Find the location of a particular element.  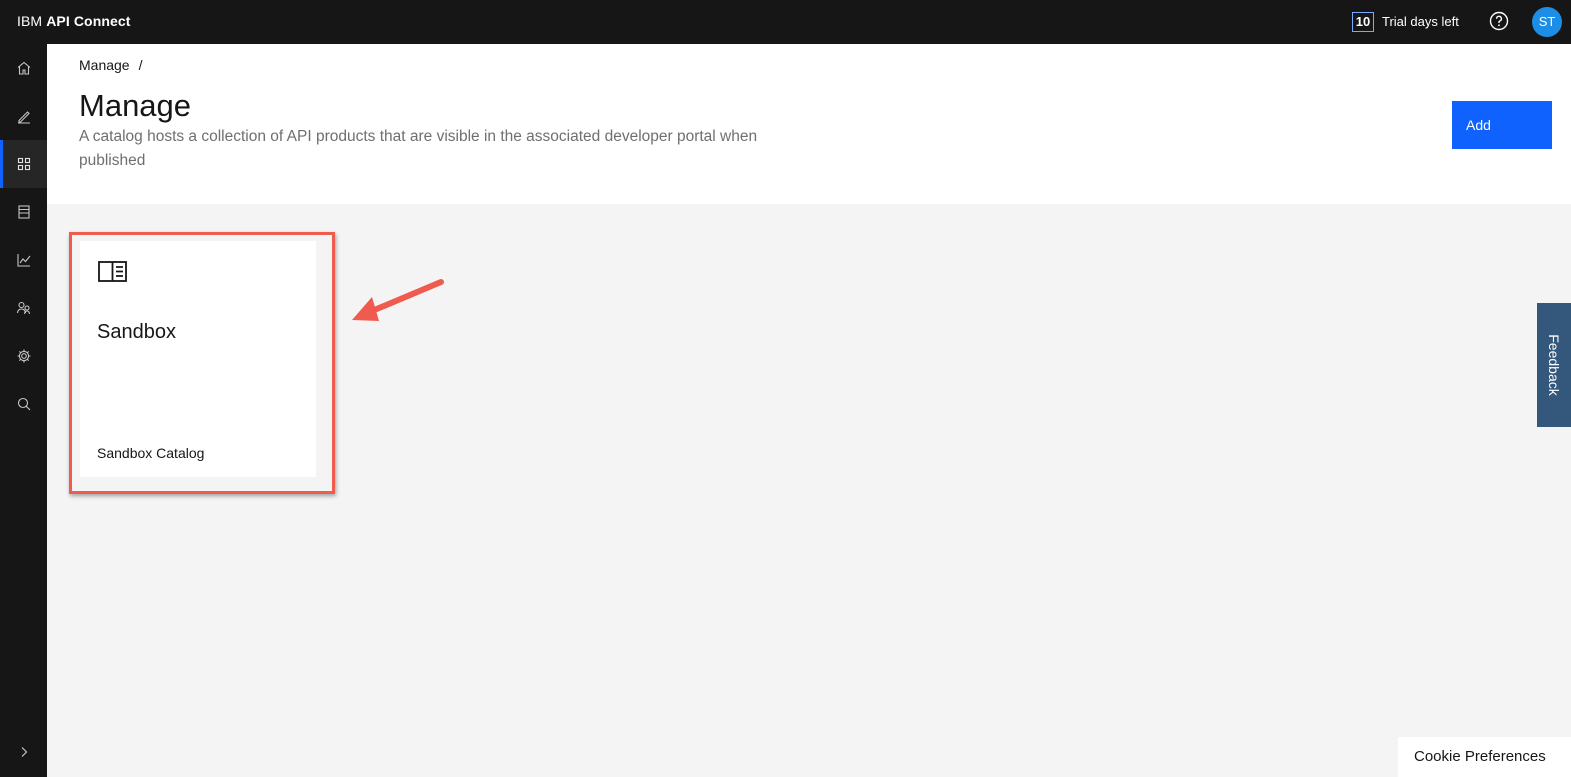

nav-home is located at coordinates (23, 68).